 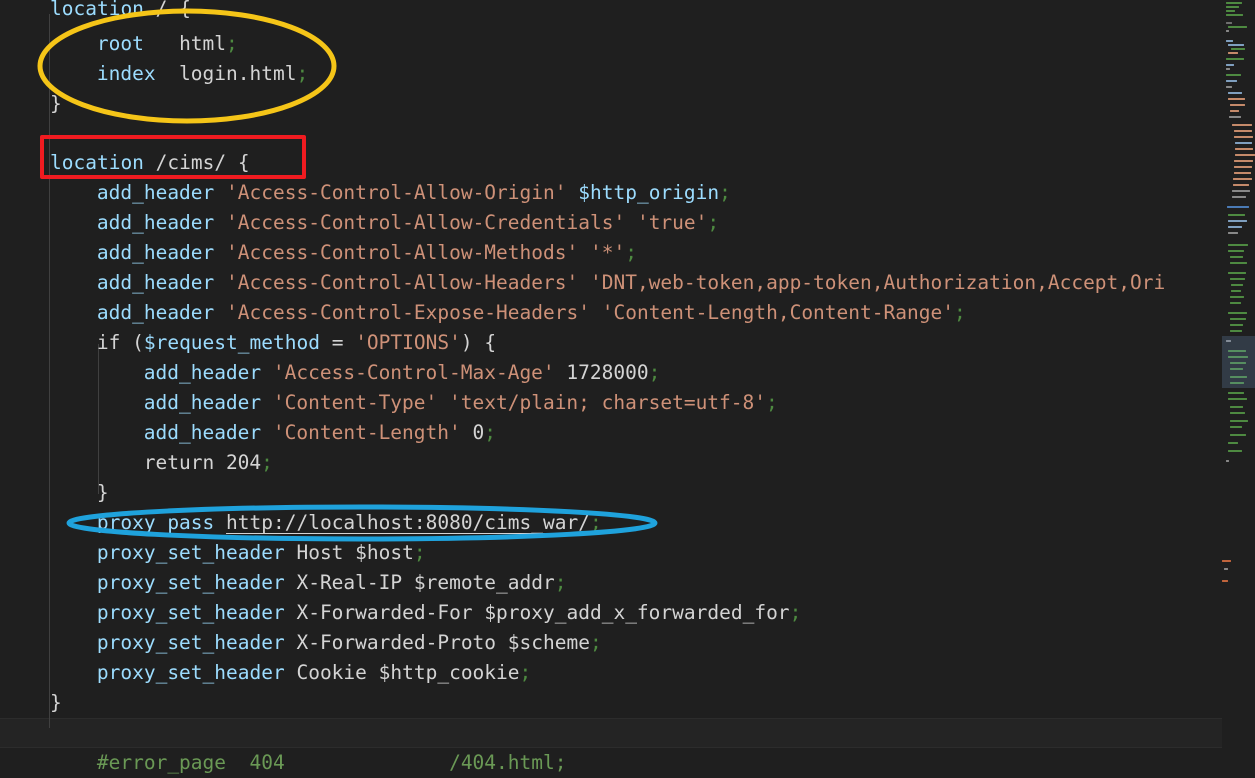 I want to click on code-line: proxy_set_header X-Real-IP $remote_addr;, so click(x=283, y=583).